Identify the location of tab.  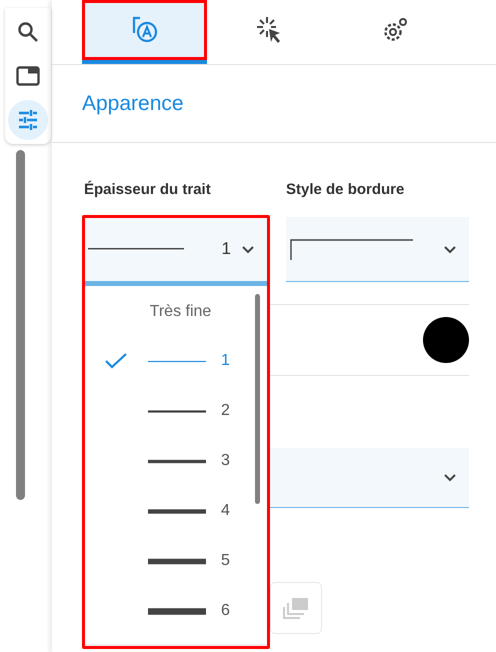
(144, 32).